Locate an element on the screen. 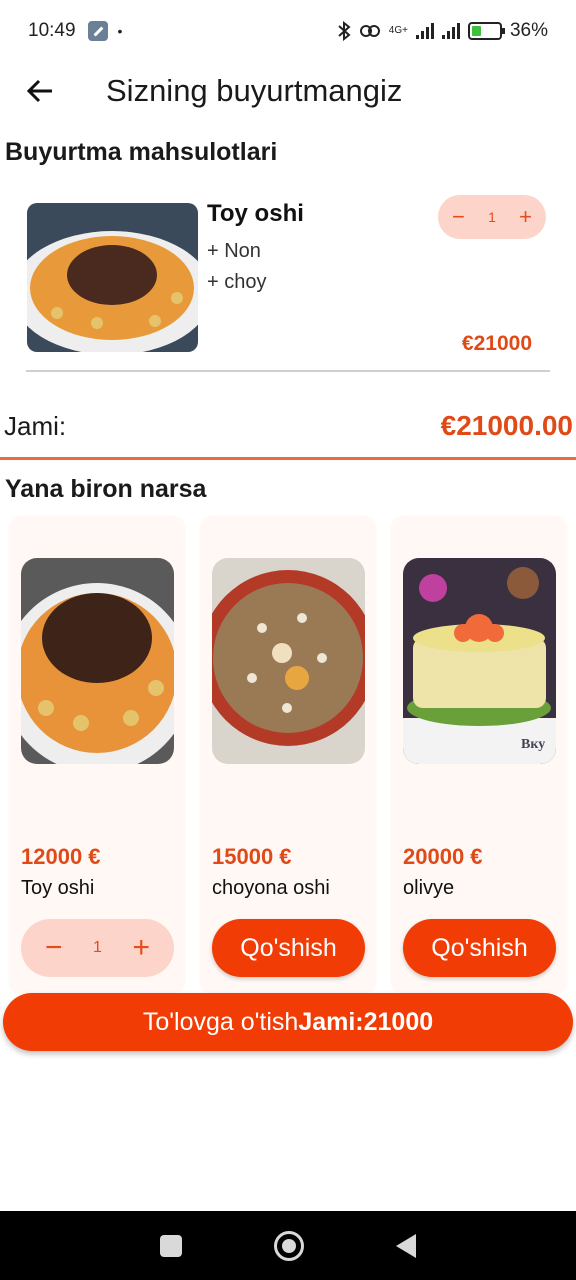  cart-item-extra: + Non is located at coordinates (234, 251).